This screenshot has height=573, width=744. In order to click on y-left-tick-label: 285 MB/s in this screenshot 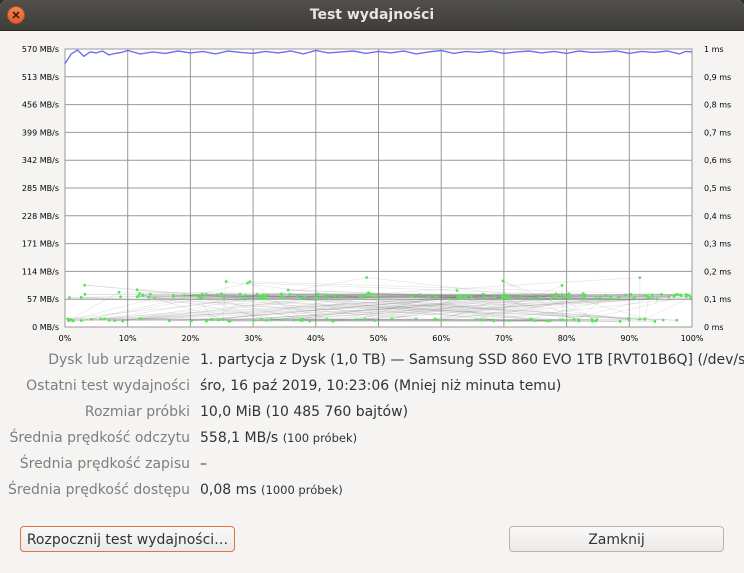, I will do `click(40, 188)`.